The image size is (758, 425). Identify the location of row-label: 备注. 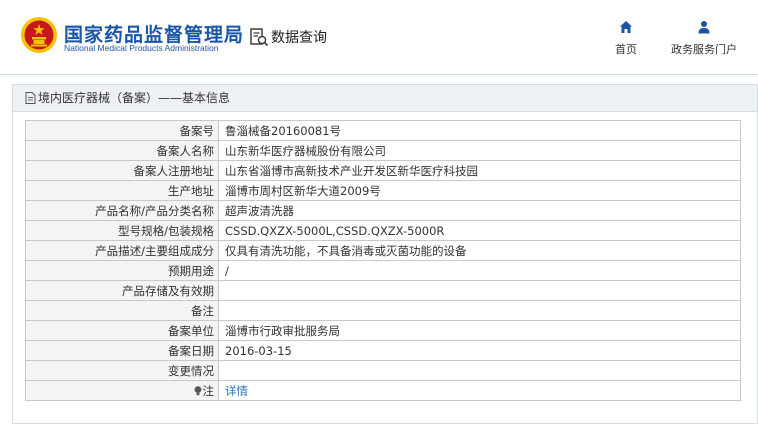
(122, 310).